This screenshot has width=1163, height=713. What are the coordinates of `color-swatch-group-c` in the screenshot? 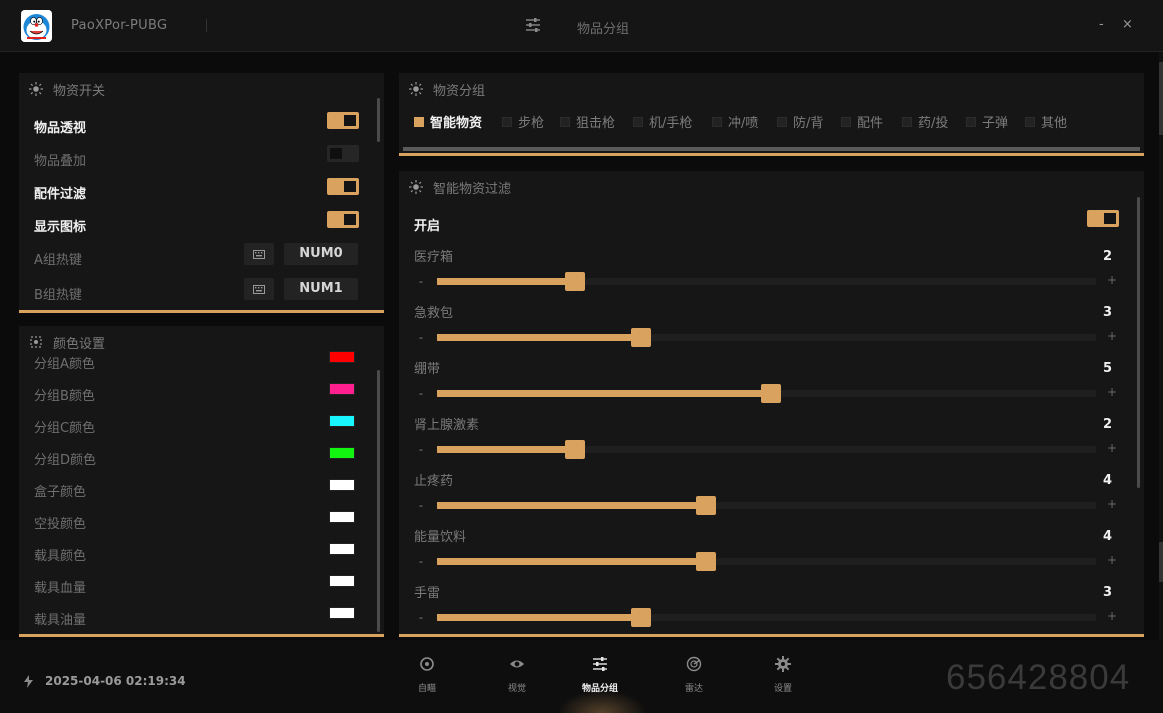 It's located at (342, 421).